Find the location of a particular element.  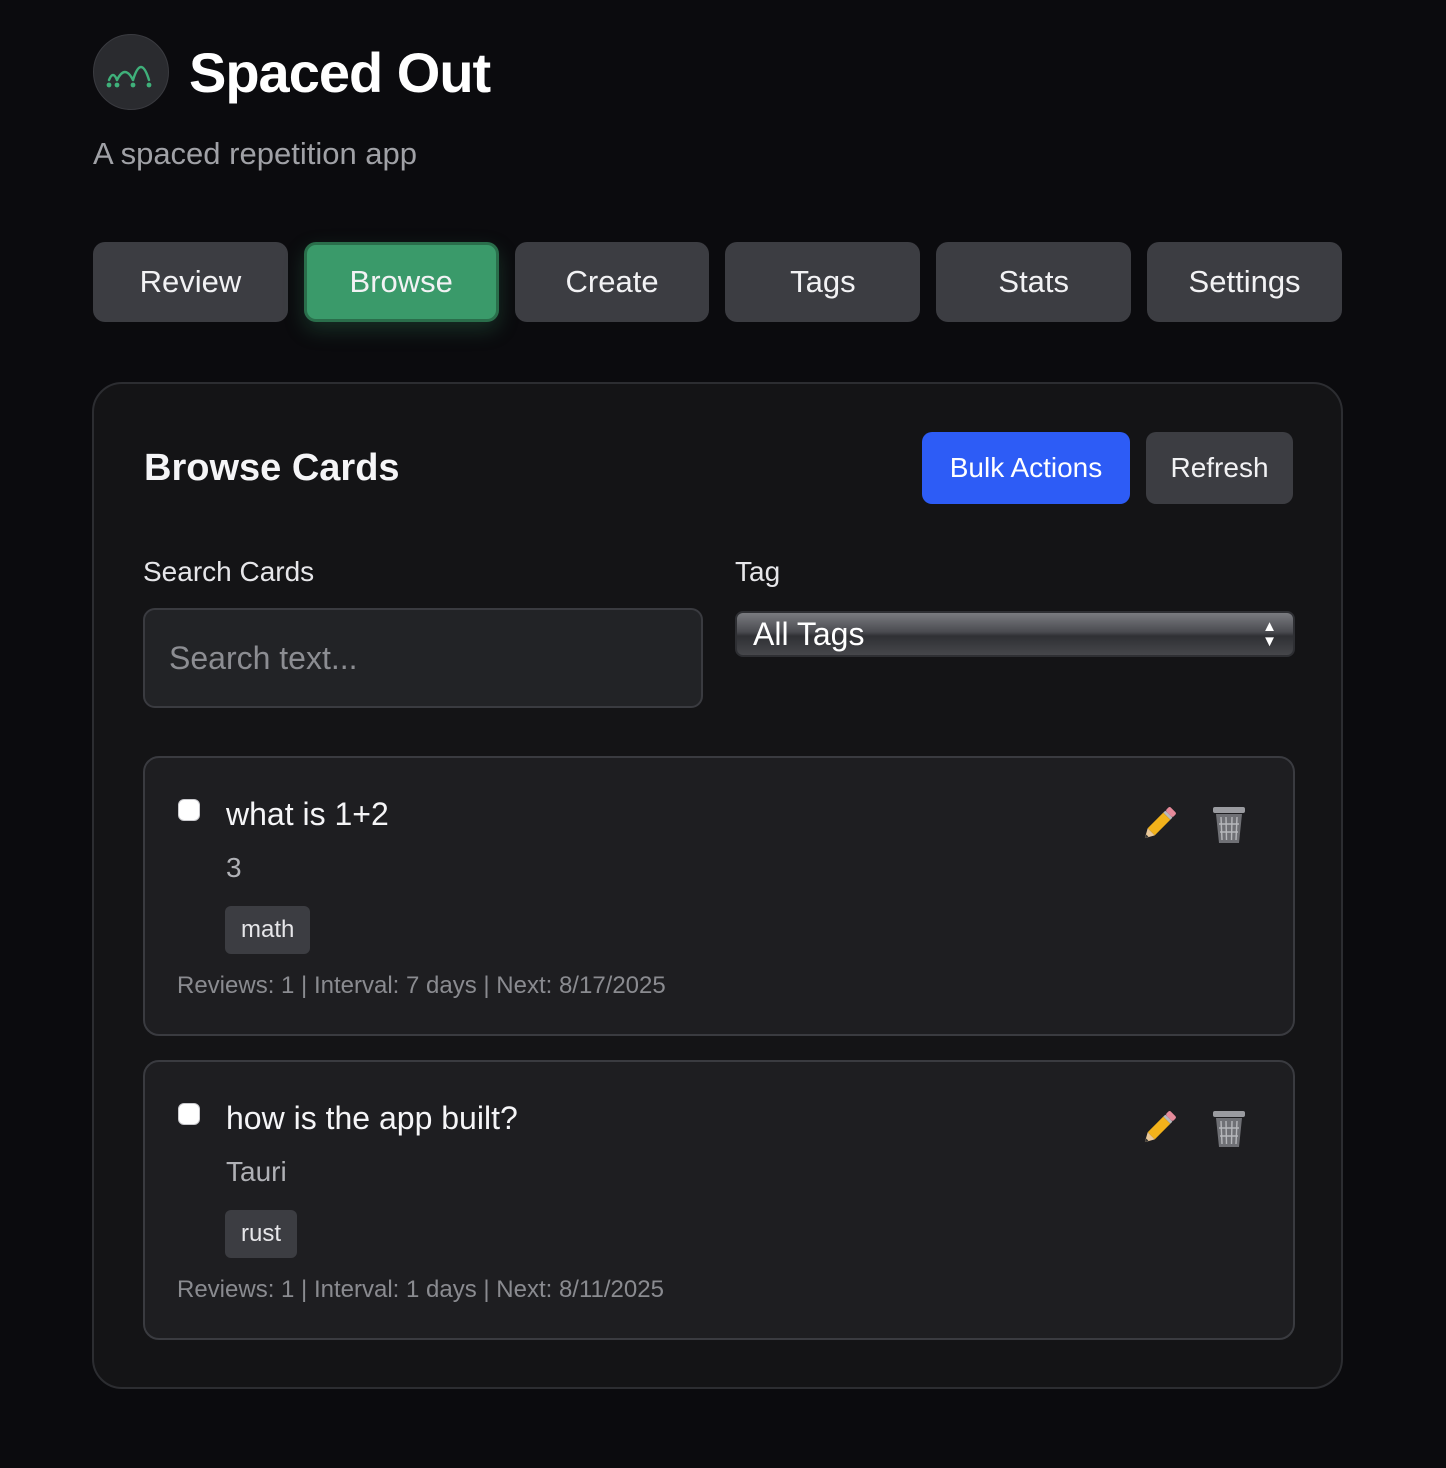

panel-title: Browse Cards is located at coordinates (272, 467).